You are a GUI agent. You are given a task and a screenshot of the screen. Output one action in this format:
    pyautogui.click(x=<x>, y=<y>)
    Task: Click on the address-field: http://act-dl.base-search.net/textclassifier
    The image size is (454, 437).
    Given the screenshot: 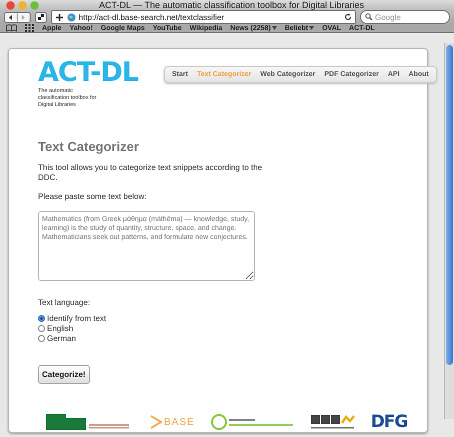 What is the action you would take?
    pyautogui.click(x=203, y=17)
    